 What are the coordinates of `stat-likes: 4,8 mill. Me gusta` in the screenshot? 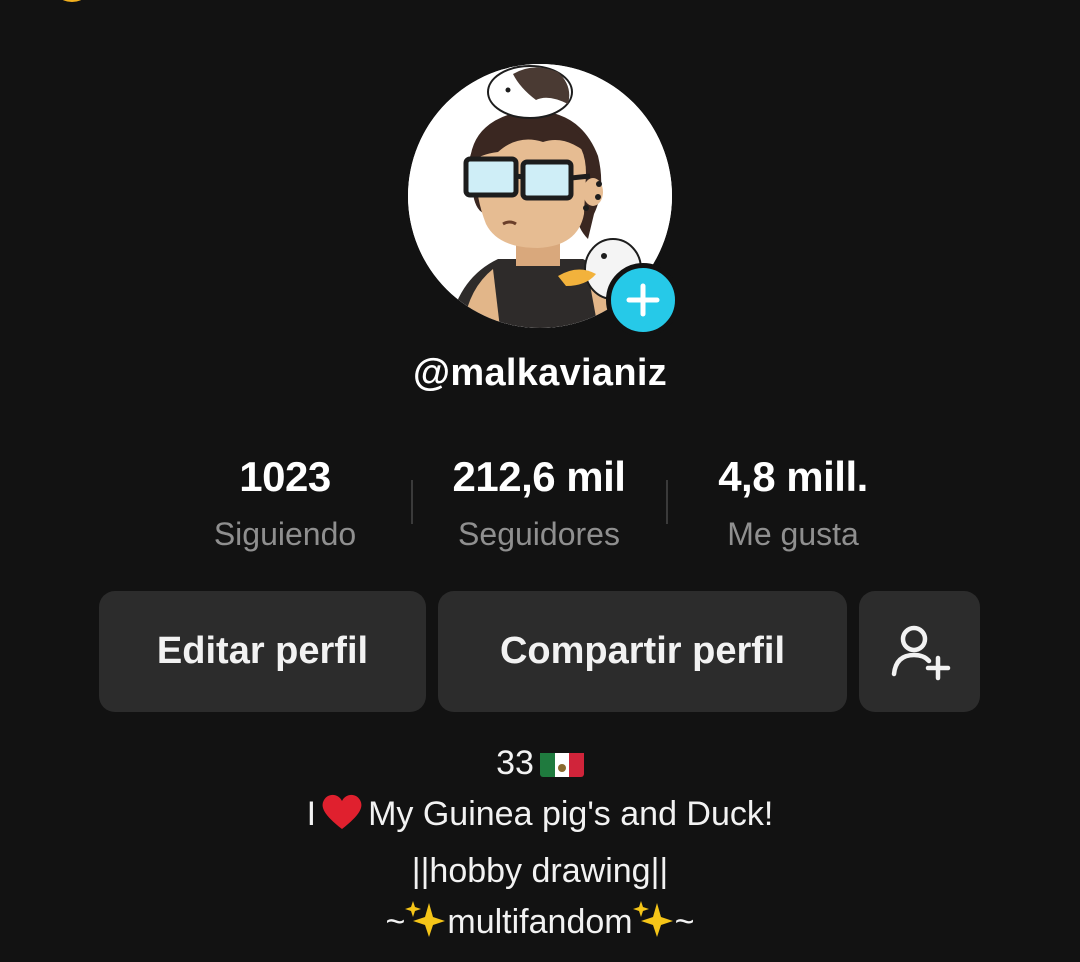 It's located at (793, 503).